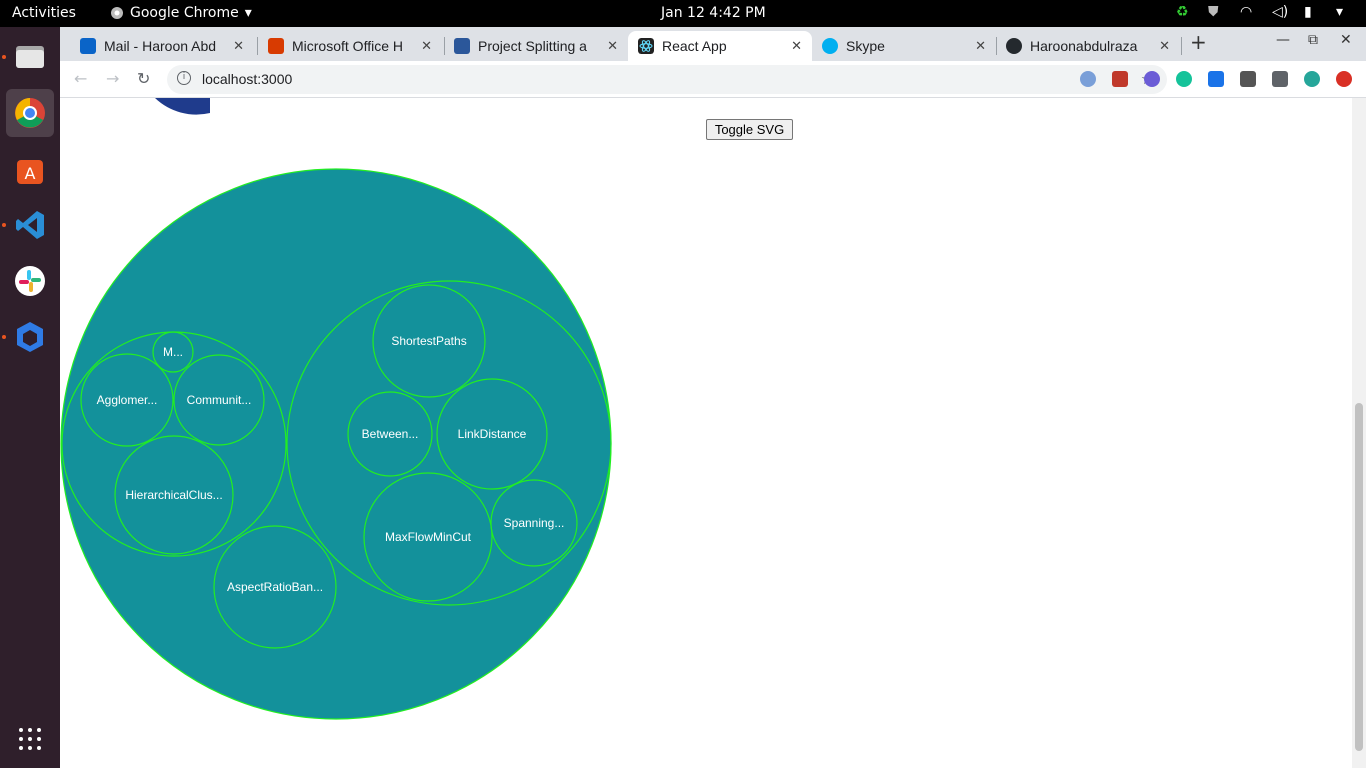  Describe the element at coordinates (143, 78) in the screenshot. I see `reload-icon: ↻` at that location.